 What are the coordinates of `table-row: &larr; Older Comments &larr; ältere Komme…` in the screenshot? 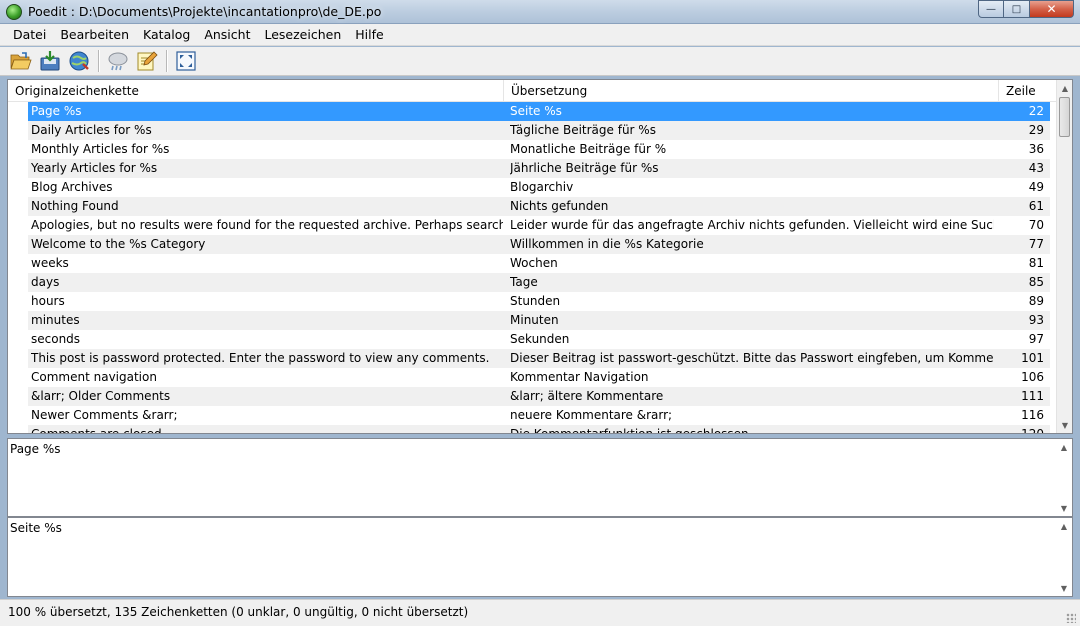 It's located at (539, 396).